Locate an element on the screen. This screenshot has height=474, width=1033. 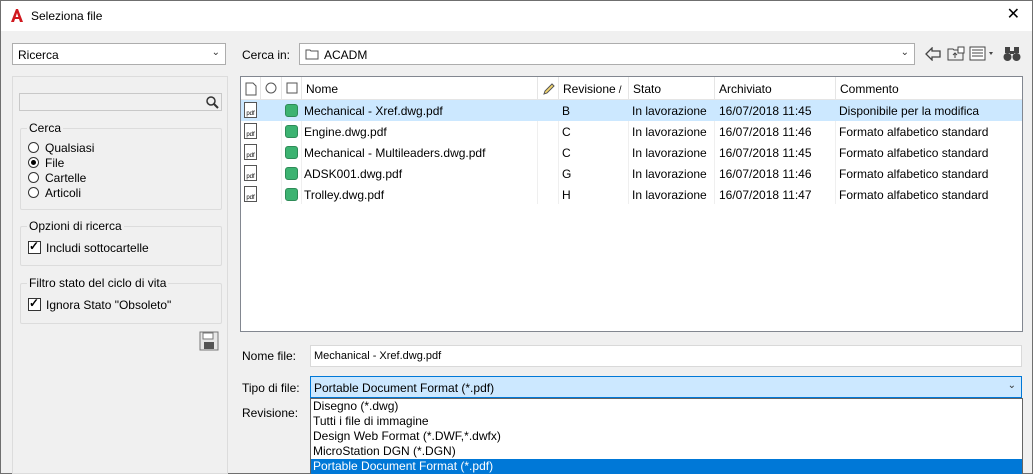
mode-select-value: Ricerca is located at coordinates (38, 55).